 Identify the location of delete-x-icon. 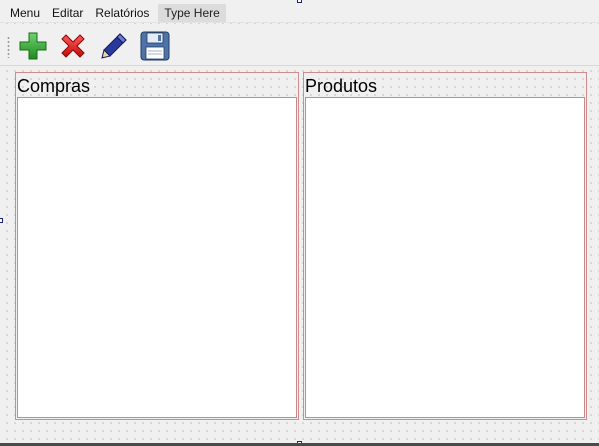
(73, 46).